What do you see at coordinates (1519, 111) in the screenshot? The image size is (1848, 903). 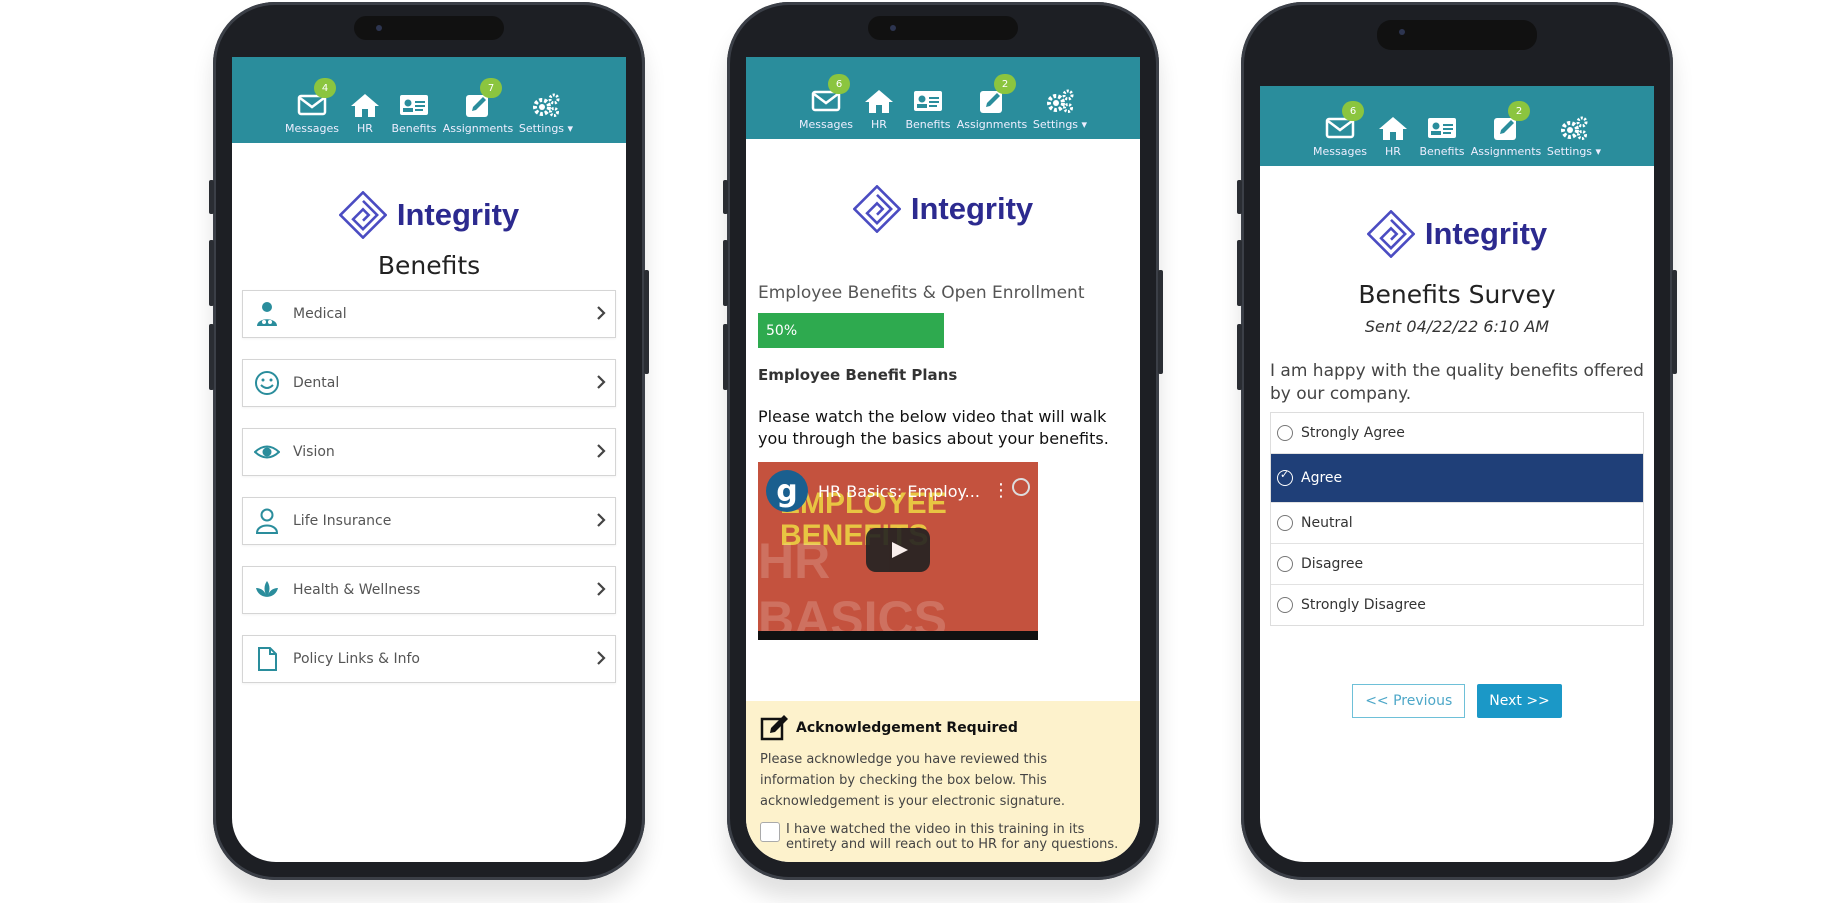 I see `assignments-badge: 2` at bounding box center [1519, 111].